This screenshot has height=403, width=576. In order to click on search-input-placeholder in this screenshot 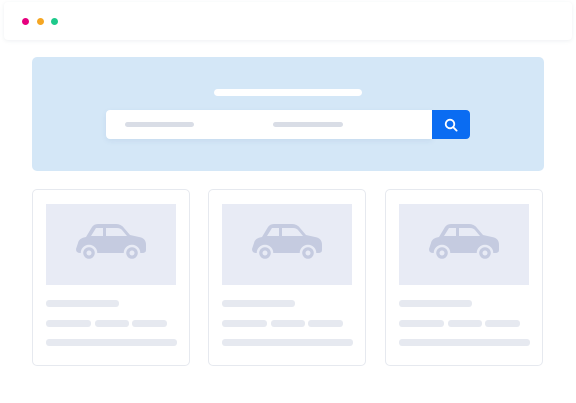, I will do `click(159, 124)`.